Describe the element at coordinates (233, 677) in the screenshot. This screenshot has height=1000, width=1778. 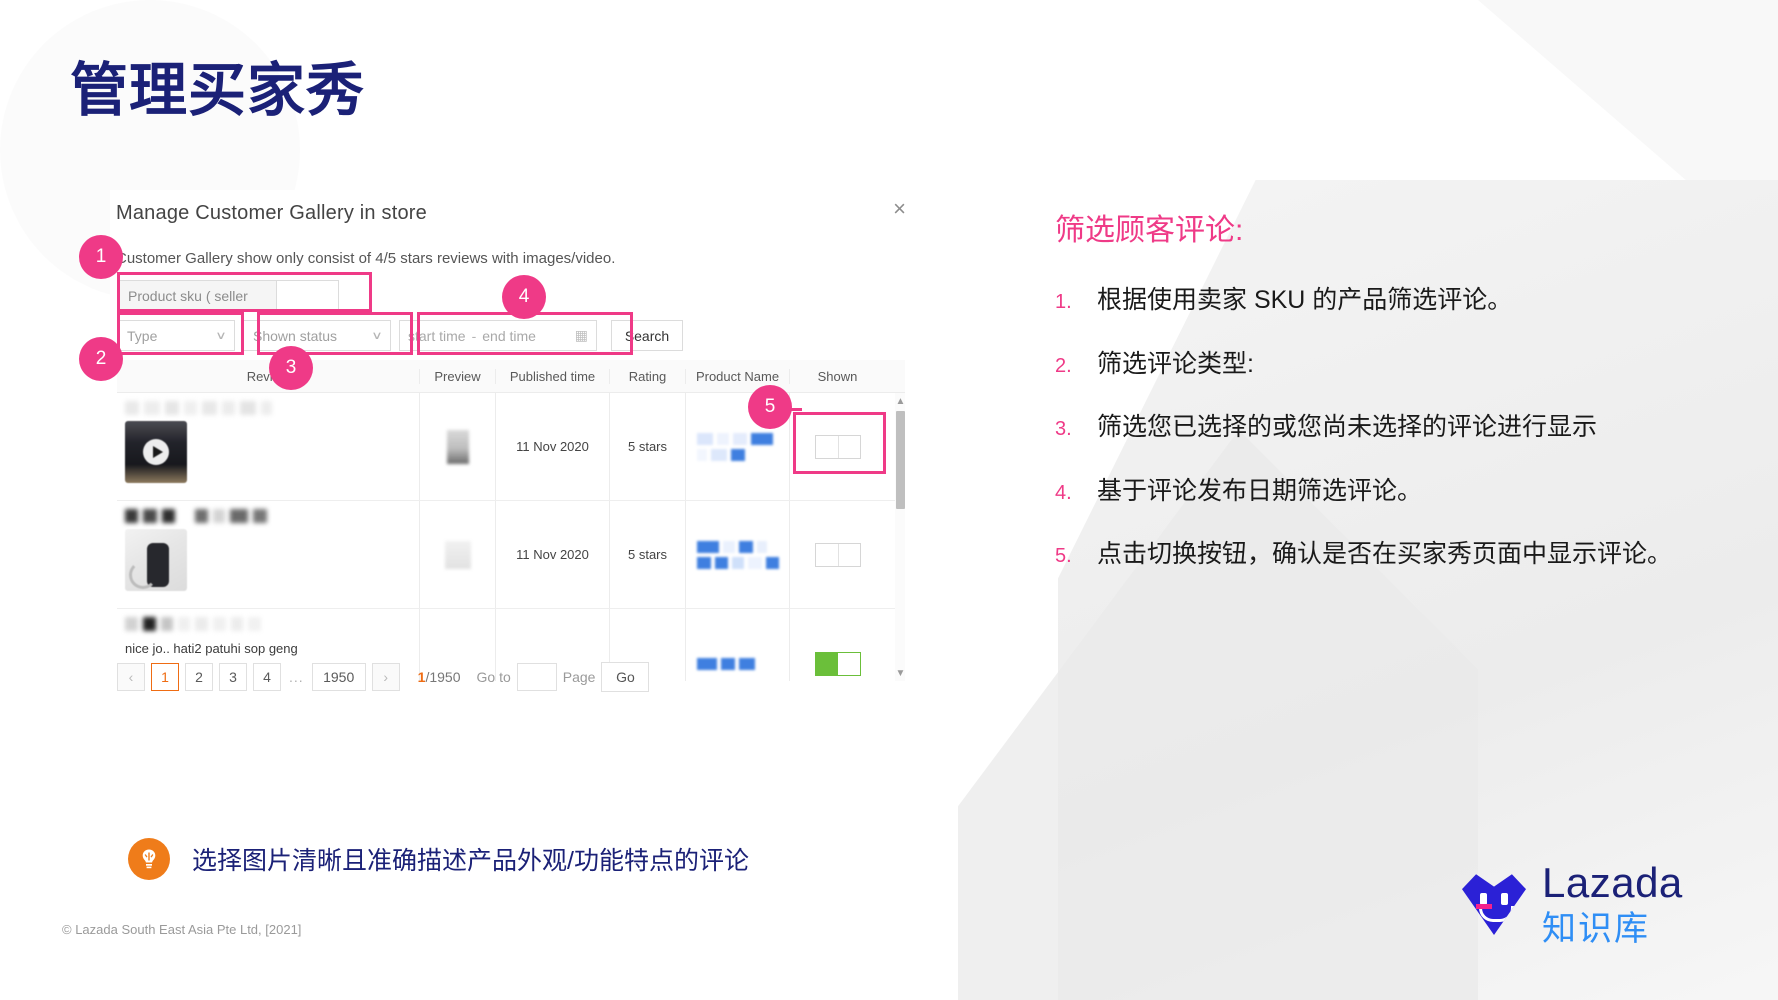
I see `pagination-page-3: 3` at that location.